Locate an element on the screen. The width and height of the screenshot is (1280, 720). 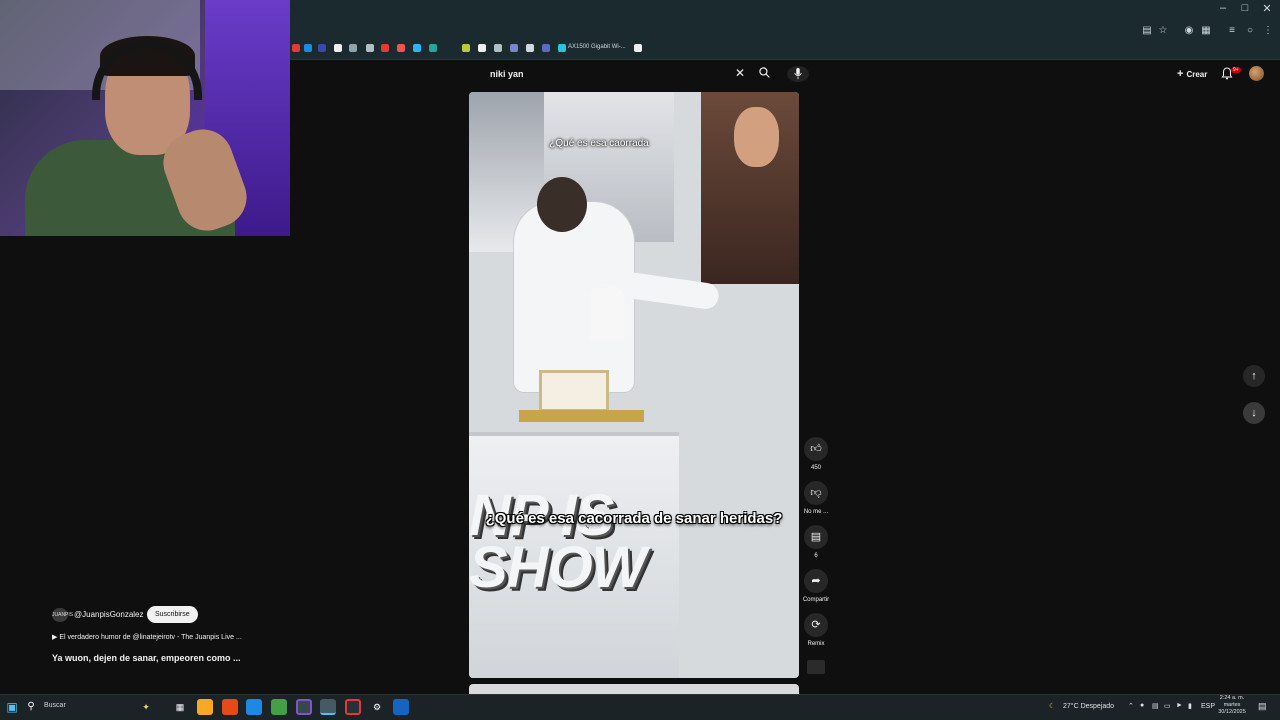
tray-chevron-icon: ⌃ is located at coordinates (1131, 706).